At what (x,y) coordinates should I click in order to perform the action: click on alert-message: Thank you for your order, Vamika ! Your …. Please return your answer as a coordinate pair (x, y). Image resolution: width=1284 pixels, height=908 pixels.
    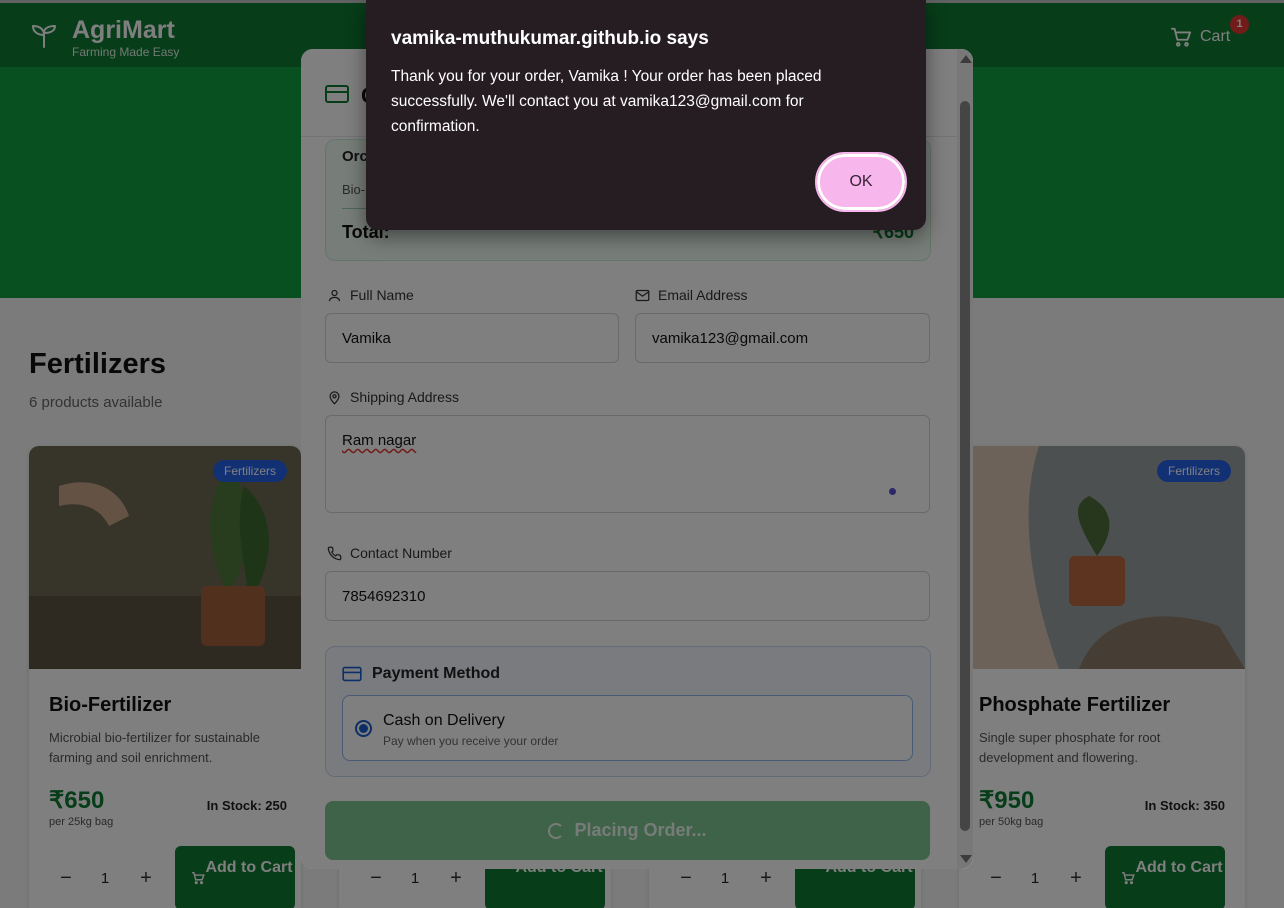
    Looking at the image, I should click on (606, 101).